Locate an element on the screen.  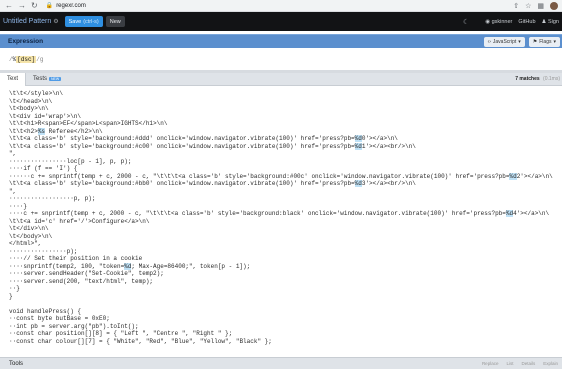
code-line: ····// Set their position in a cookie is located at coordinates (285, 259).